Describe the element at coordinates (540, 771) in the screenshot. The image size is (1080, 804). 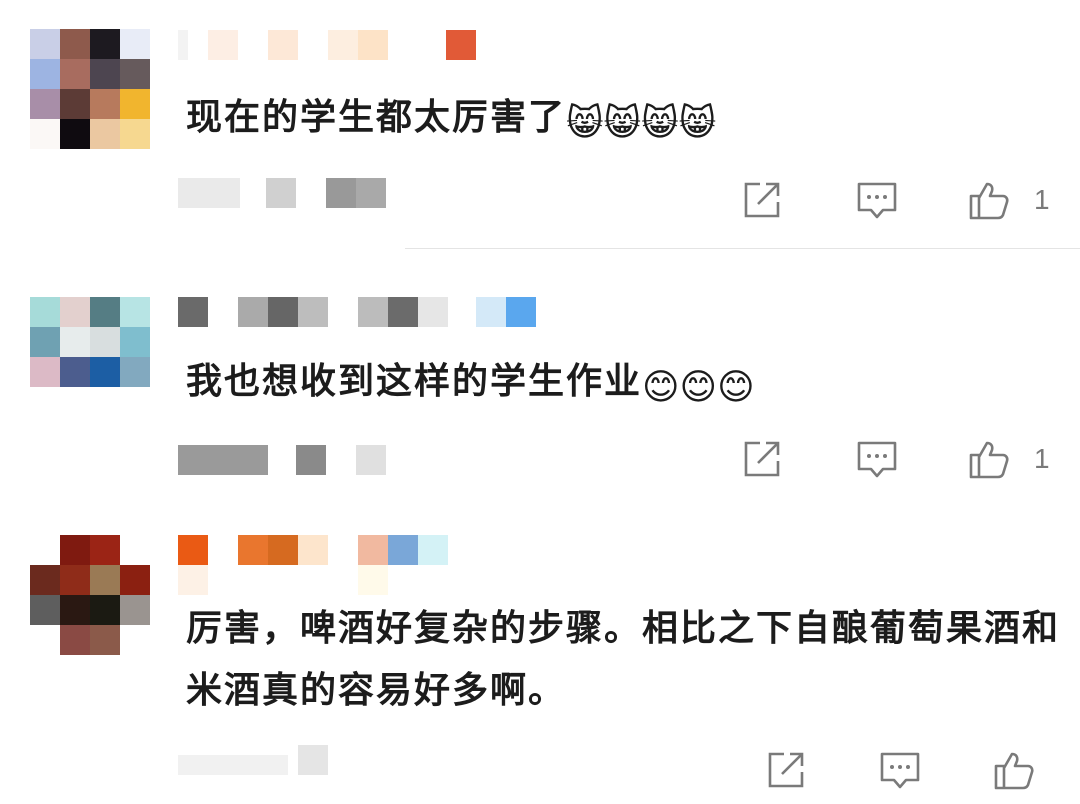
I see `comment-actions` at that location.